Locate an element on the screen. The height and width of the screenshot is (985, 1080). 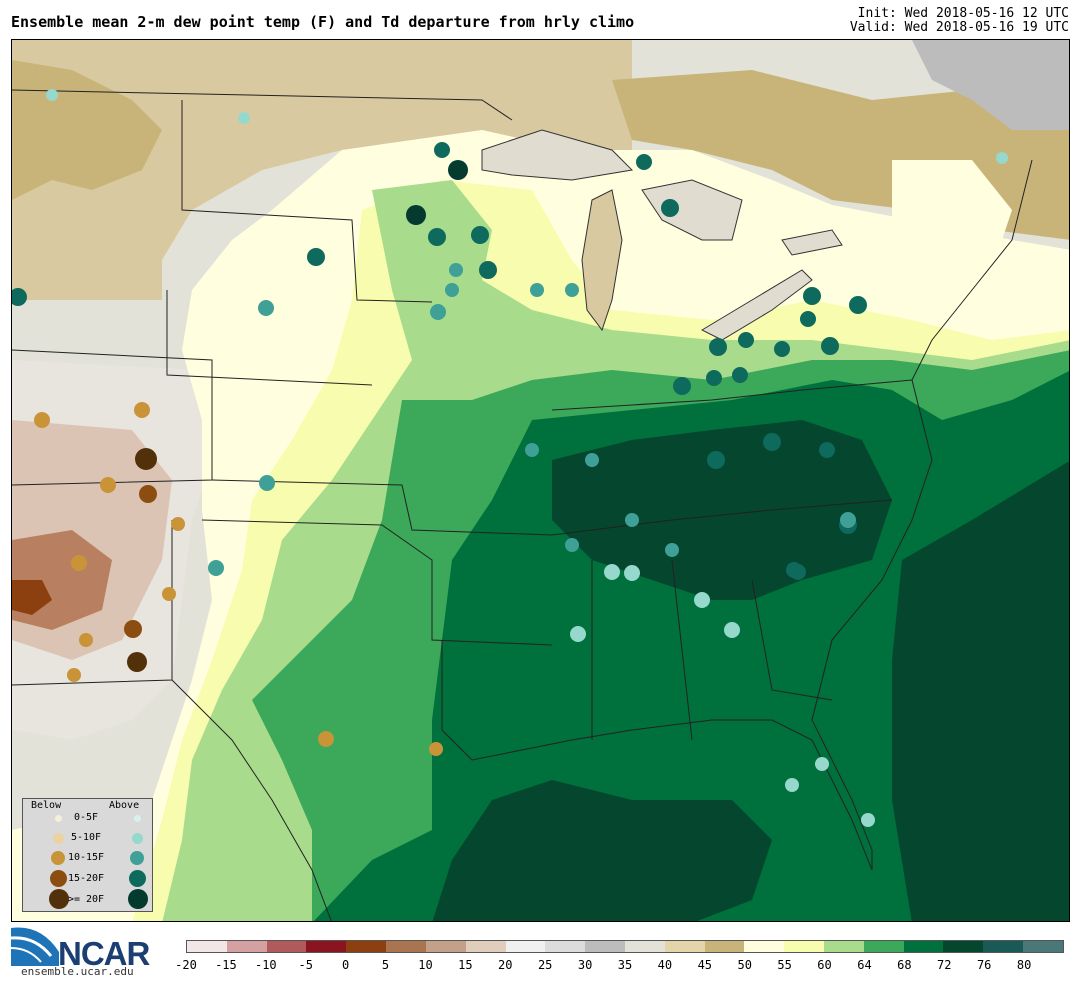
colorbar-tick-label: 76 is located at coordinates (984, 965).